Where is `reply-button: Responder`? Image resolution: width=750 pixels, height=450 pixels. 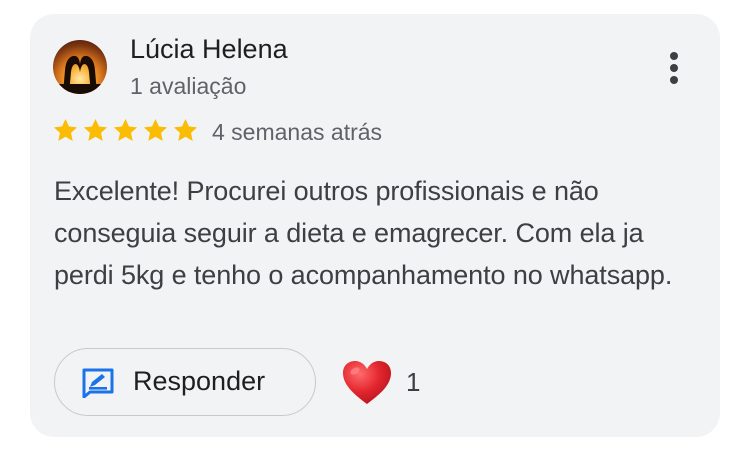 reply-button: Responder is located at coordinates (185, 382).